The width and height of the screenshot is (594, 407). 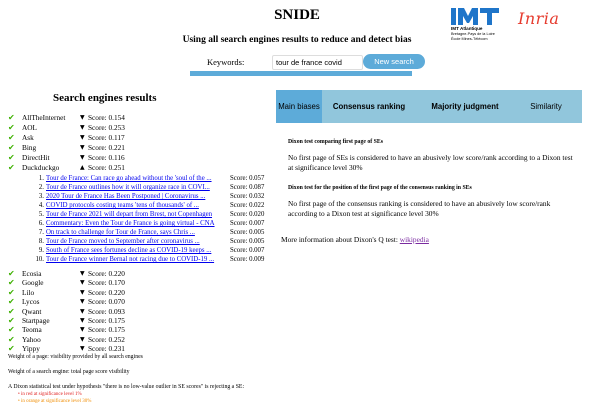 I want to click on chevron-up-icon: ▲, so click(x=82, y=168).